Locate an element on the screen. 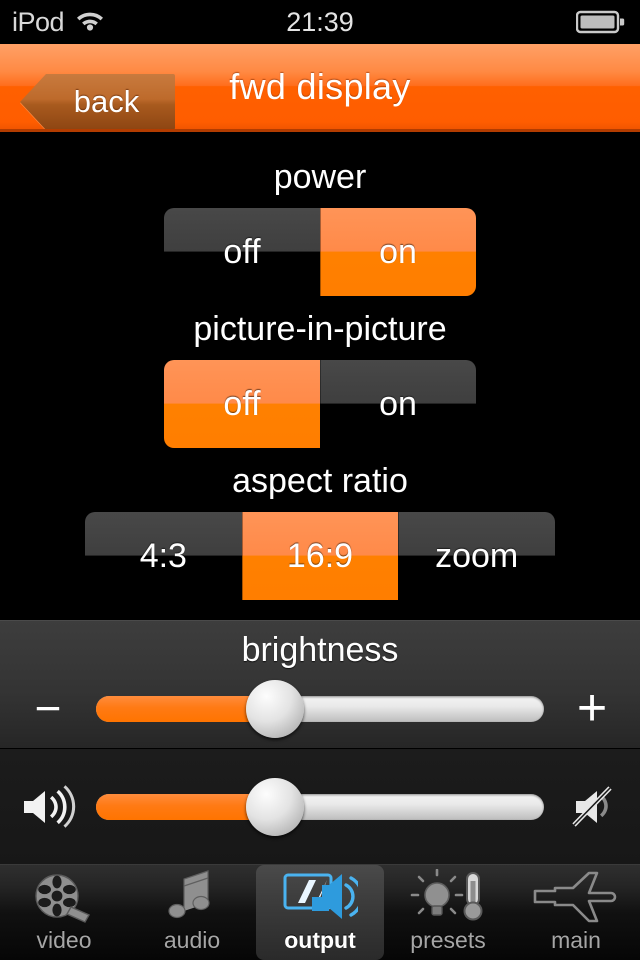  control-group-power: power off on is located at coordinates (320, 228).